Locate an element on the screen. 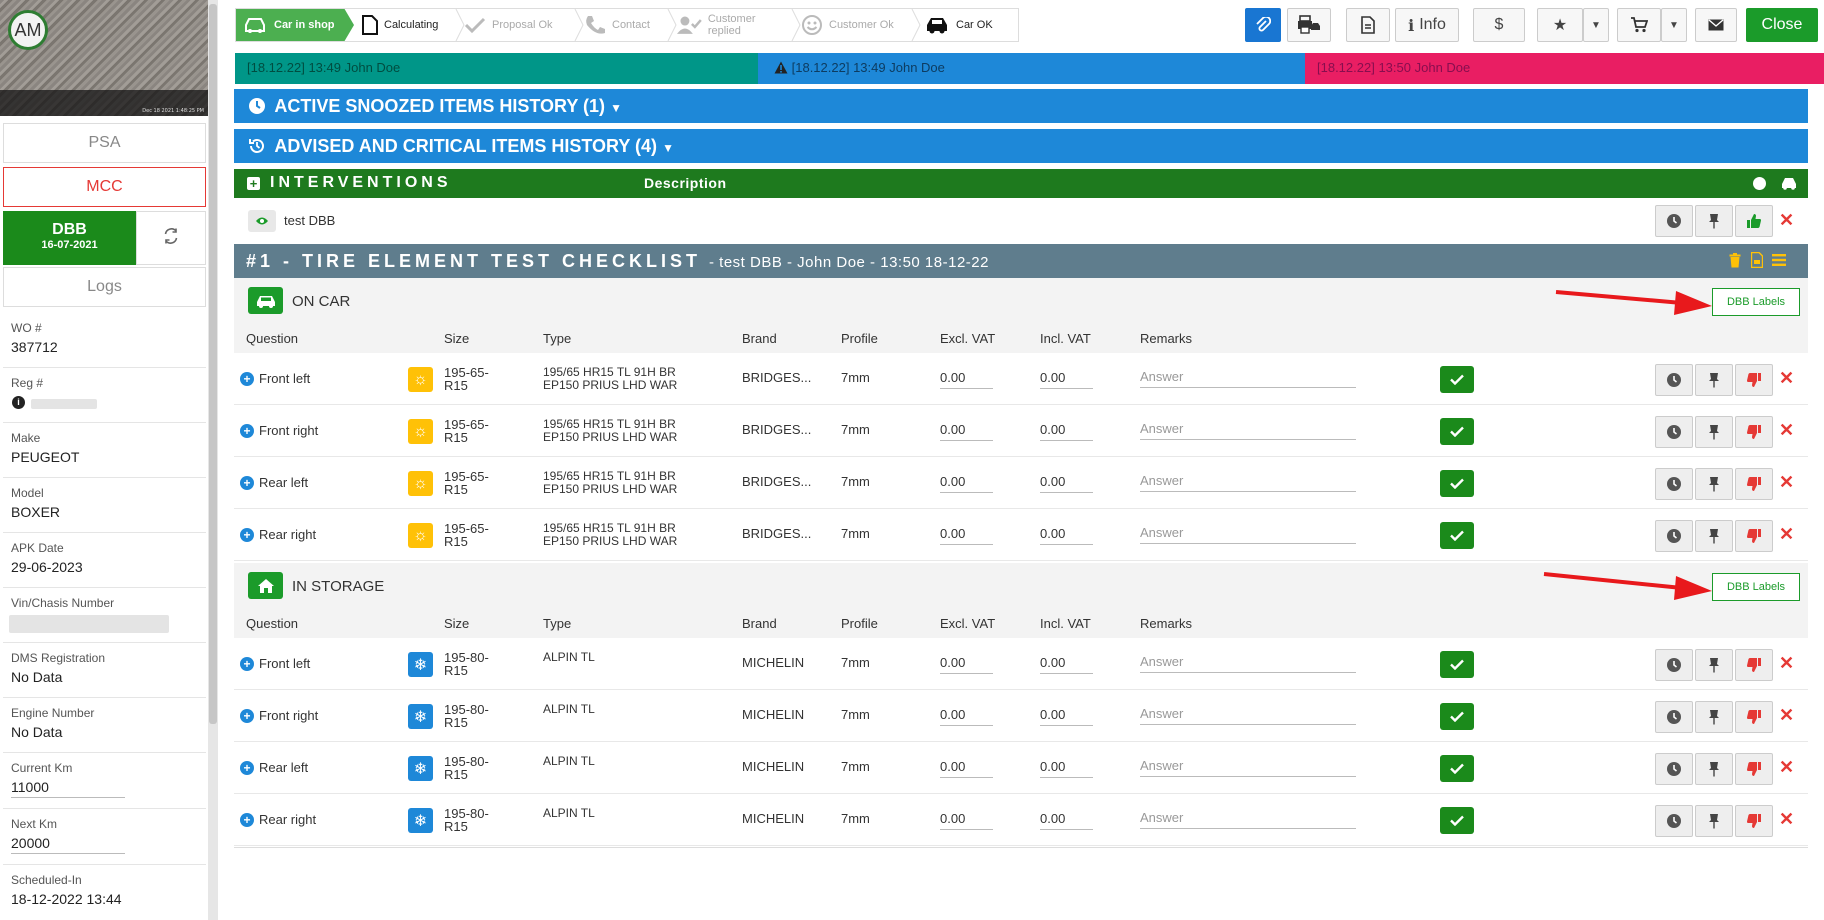  favorite-dropdown: ▼ is located at coordinates (1596, 25).